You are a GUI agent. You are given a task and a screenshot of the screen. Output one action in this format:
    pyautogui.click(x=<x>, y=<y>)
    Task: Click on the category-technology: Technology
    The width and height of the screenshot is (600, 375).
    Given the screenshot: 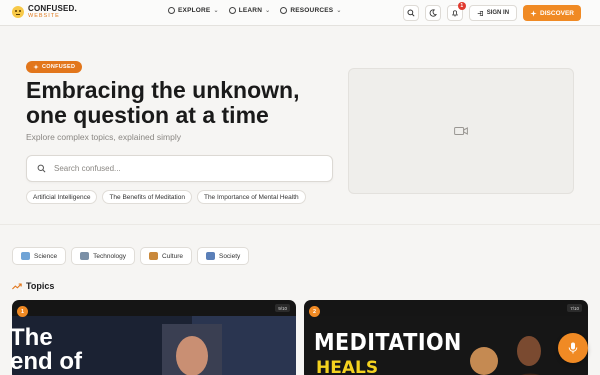 What is the action you would take?
    pyautogui.click(x=103, y=256)
    